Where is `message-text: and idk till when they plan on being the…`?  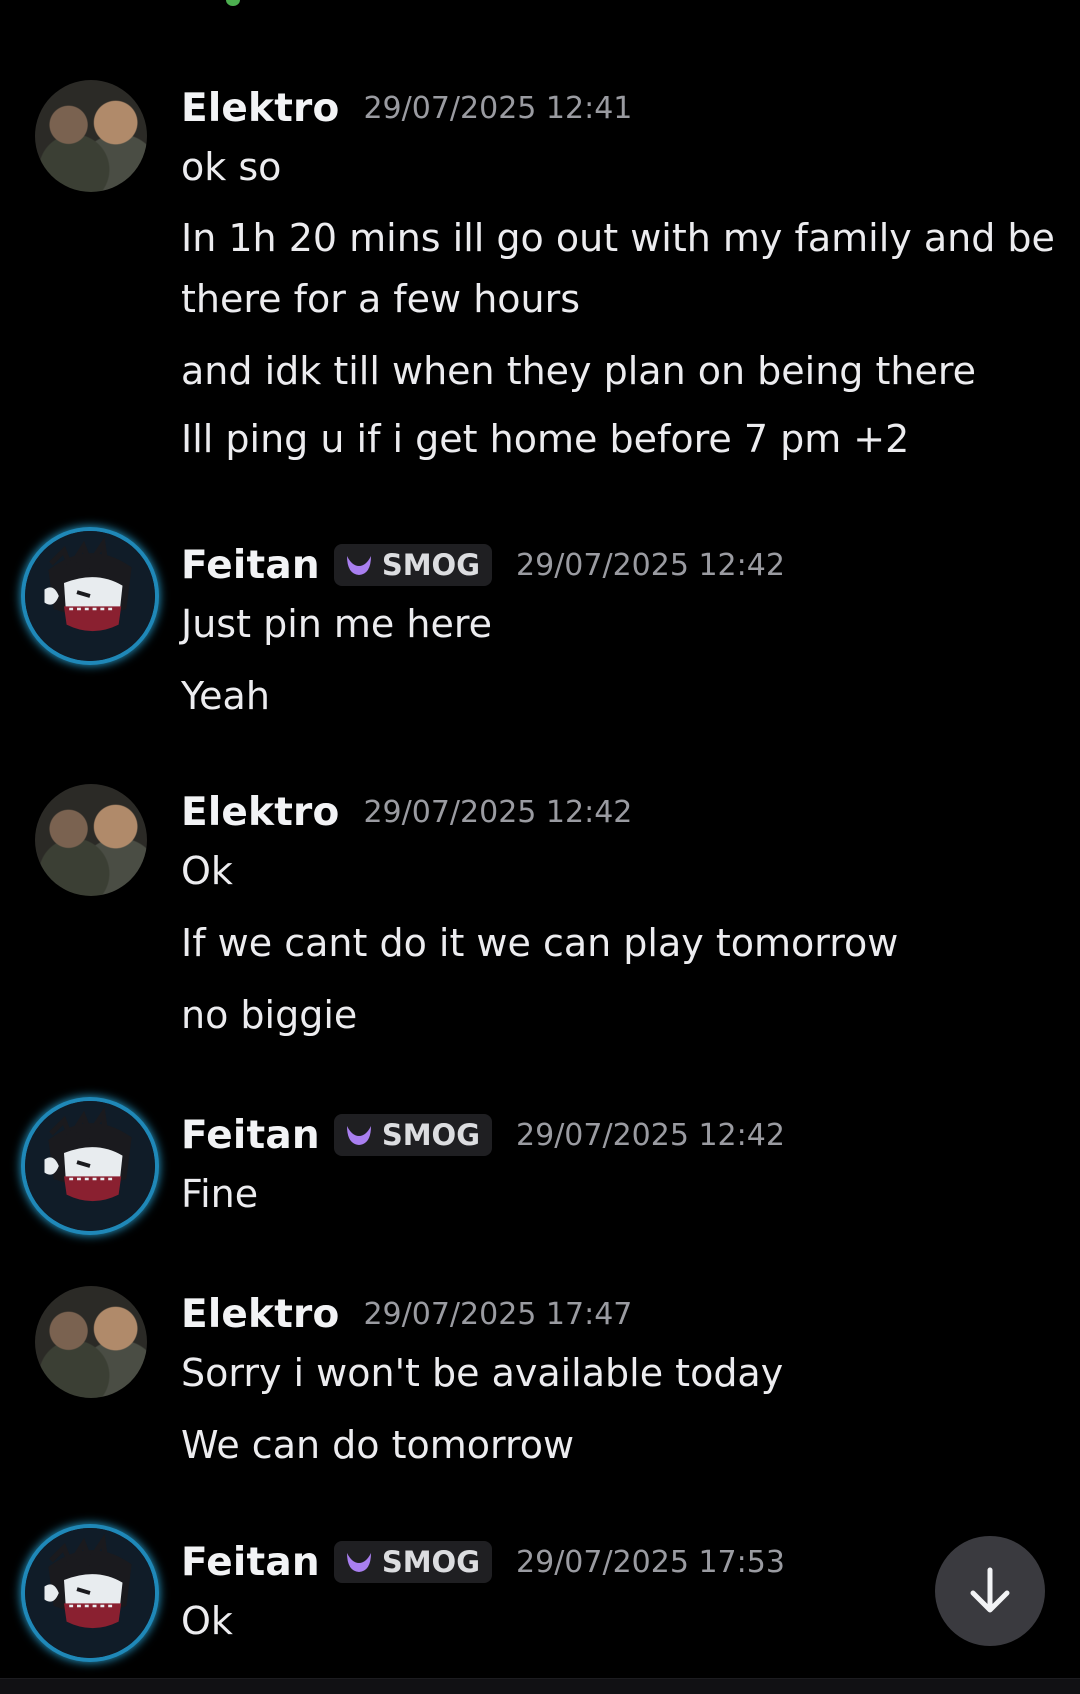
message-text: and idk till when they plan on being the… is located at coordinates (579, 371).